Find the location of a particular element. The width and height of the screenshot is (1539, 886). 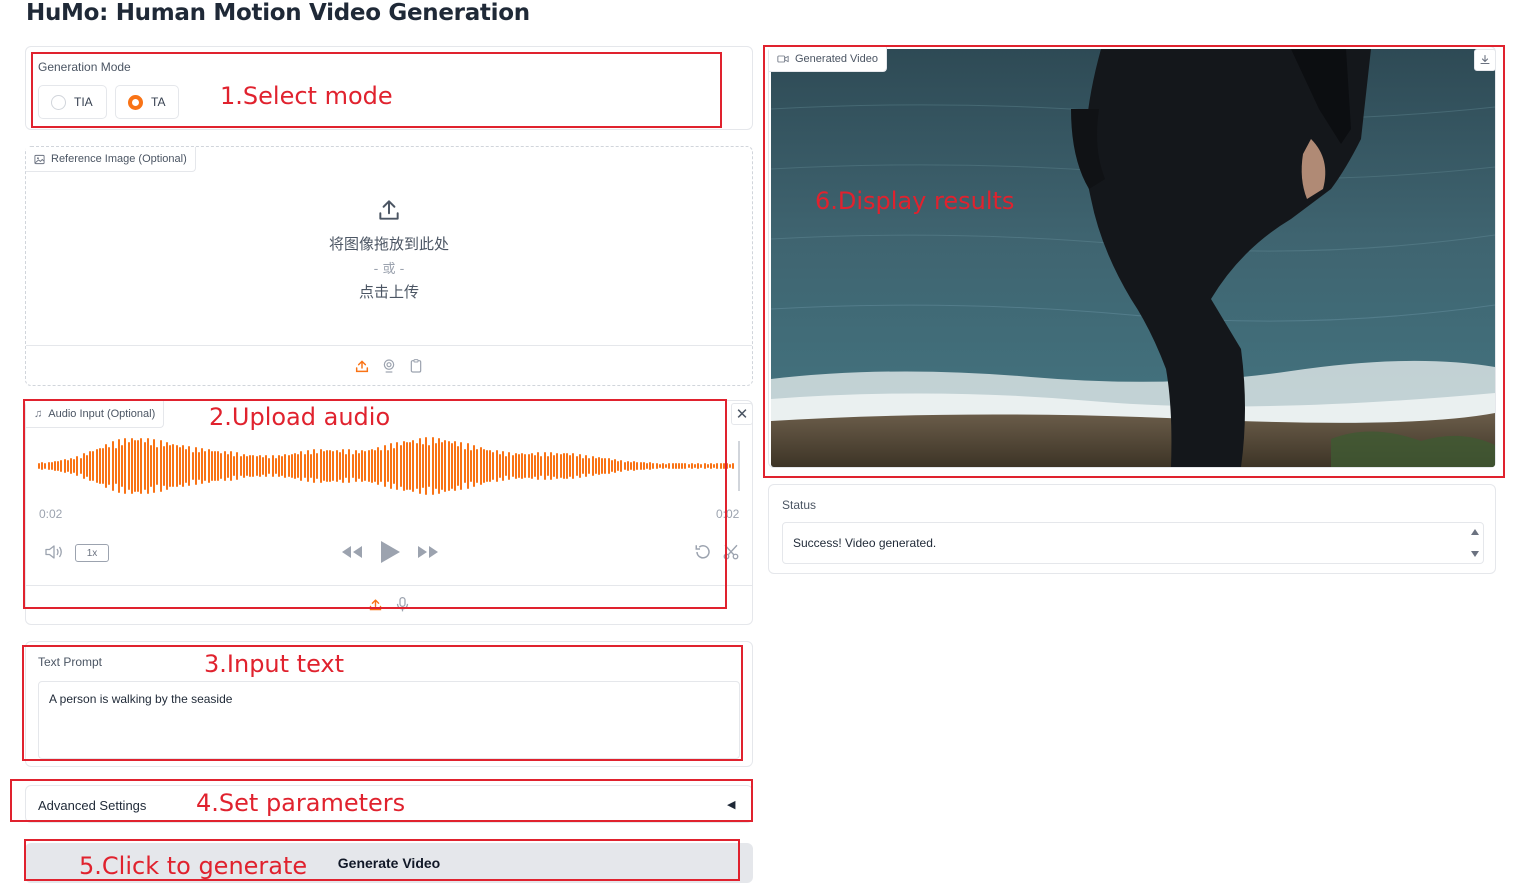

webcam-icon is located at coordinates (389, 366).